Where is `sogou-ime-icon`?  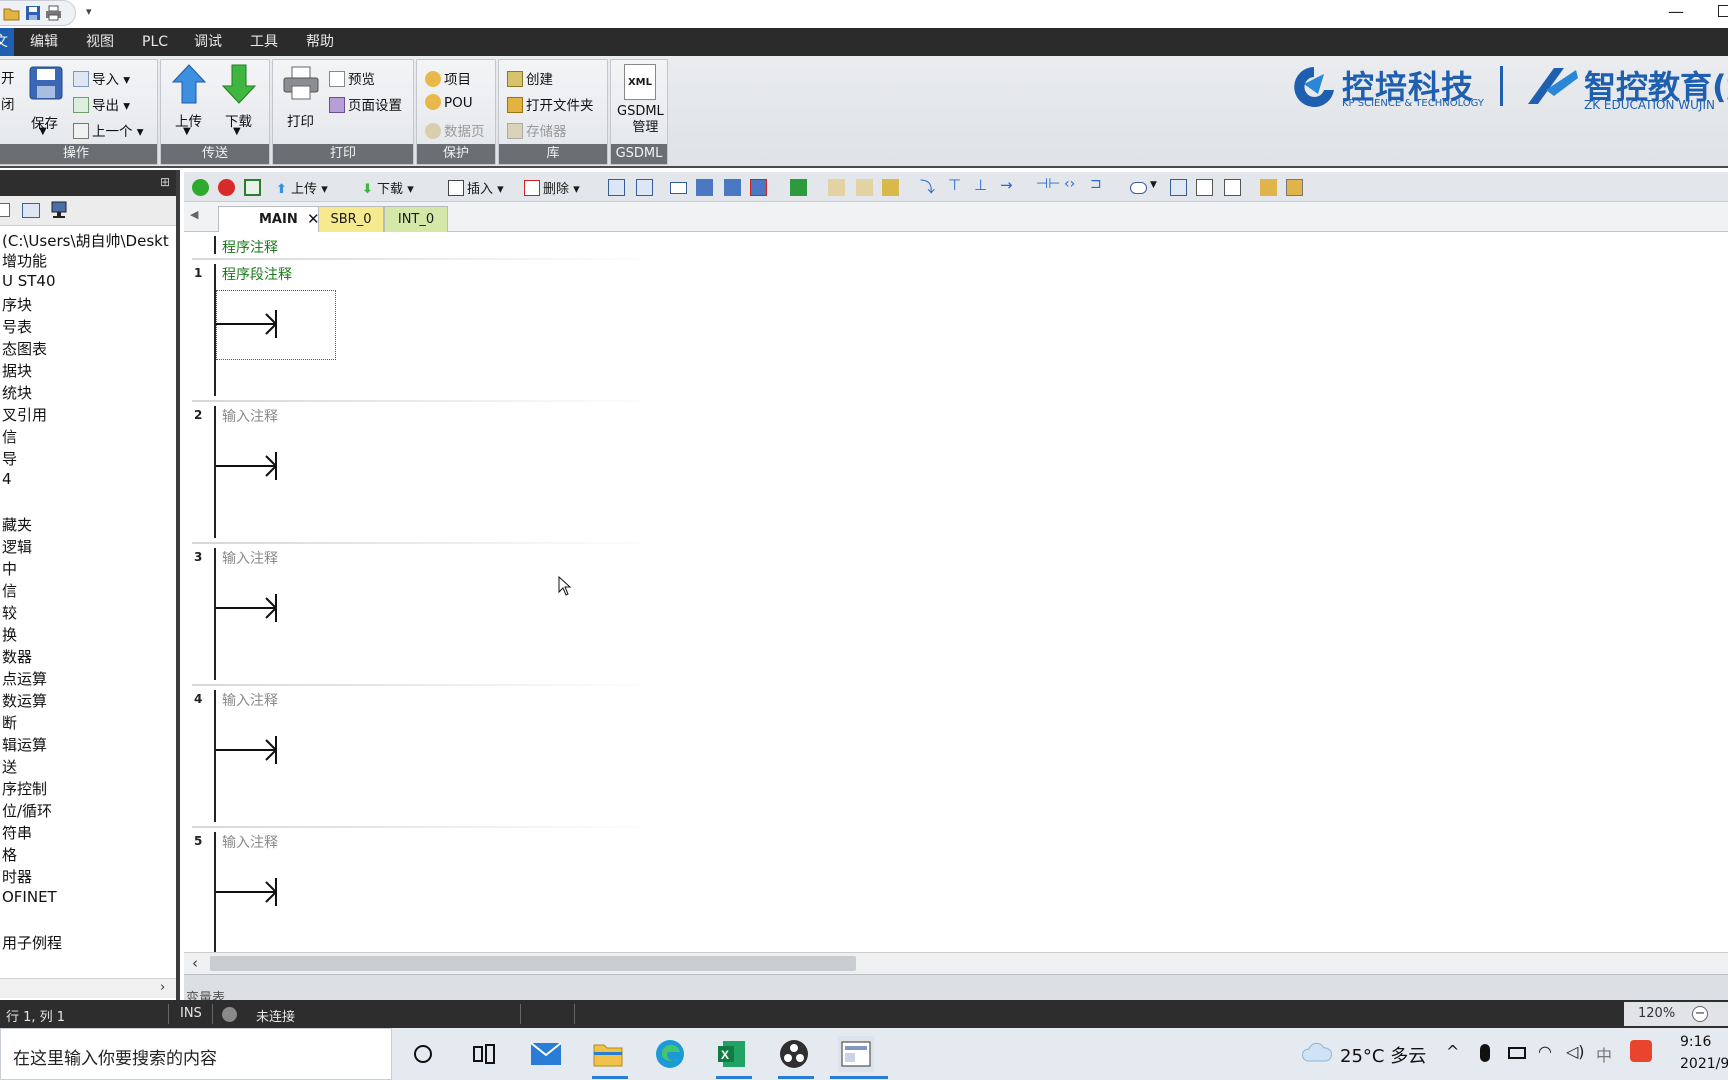
sogou-ime-icon is located at coordinates (1641, 1051).